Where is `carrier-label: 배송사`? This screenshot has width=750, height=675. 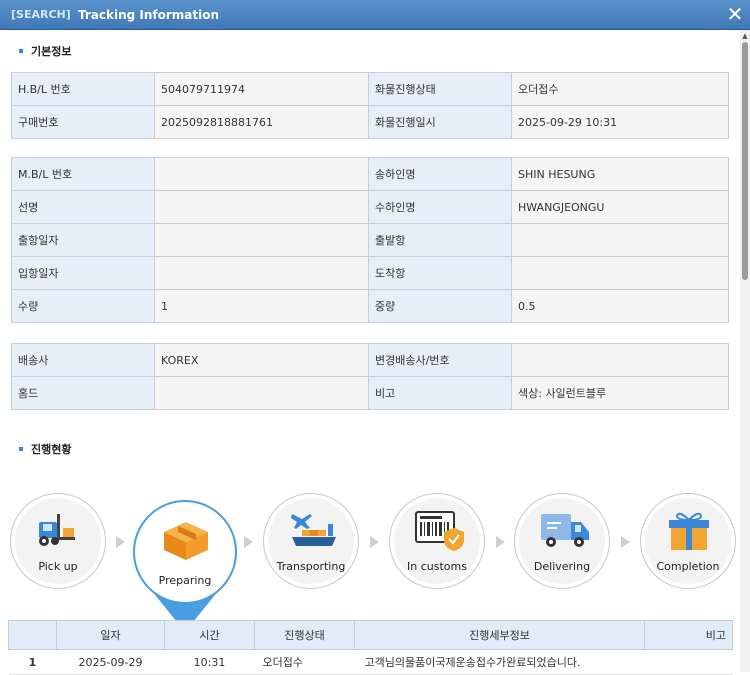 carrier-label: 배송사 is located at coordinates (83, 360).